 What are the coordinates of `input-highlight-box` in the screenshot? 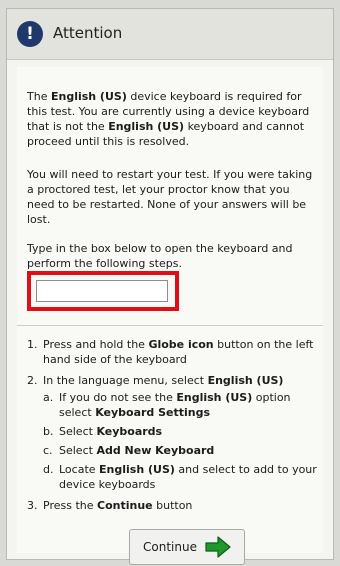 It's located at (103, 291).